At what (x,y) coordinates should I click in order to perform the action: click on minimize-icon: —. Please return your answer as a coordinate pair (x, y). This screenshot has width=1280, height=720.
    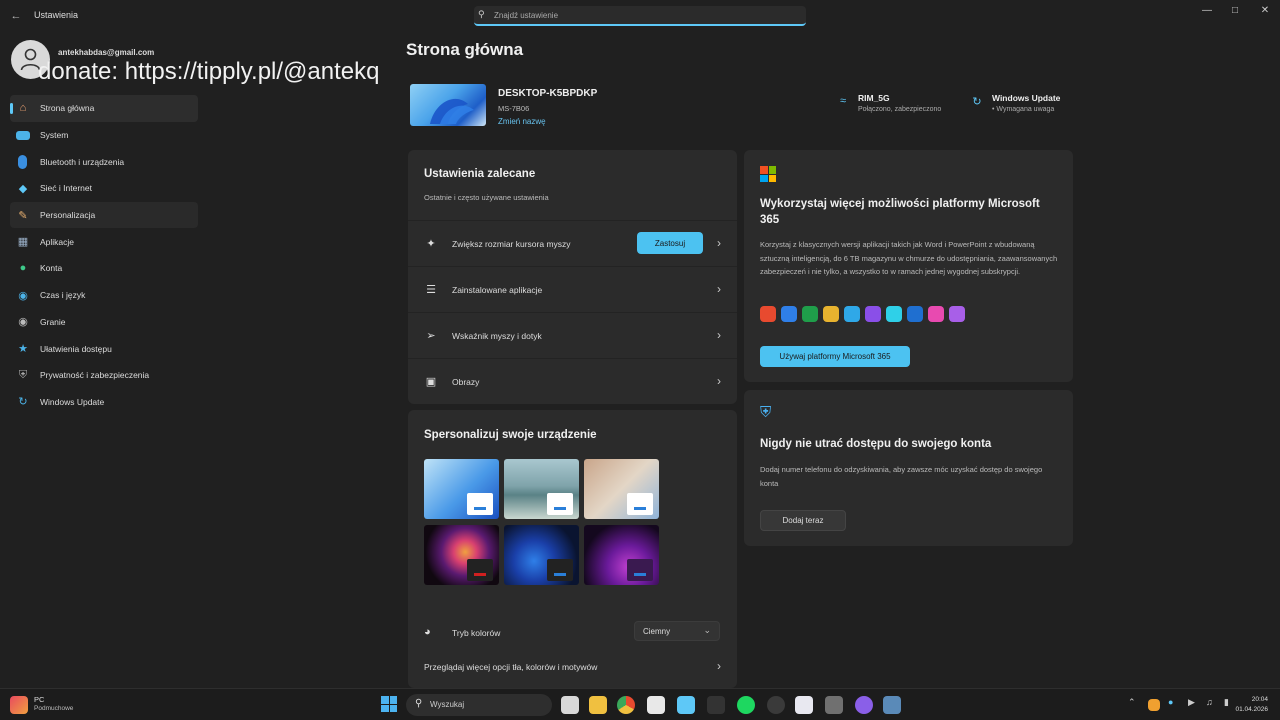
    Looking at the image, I should click on (1207, 11).